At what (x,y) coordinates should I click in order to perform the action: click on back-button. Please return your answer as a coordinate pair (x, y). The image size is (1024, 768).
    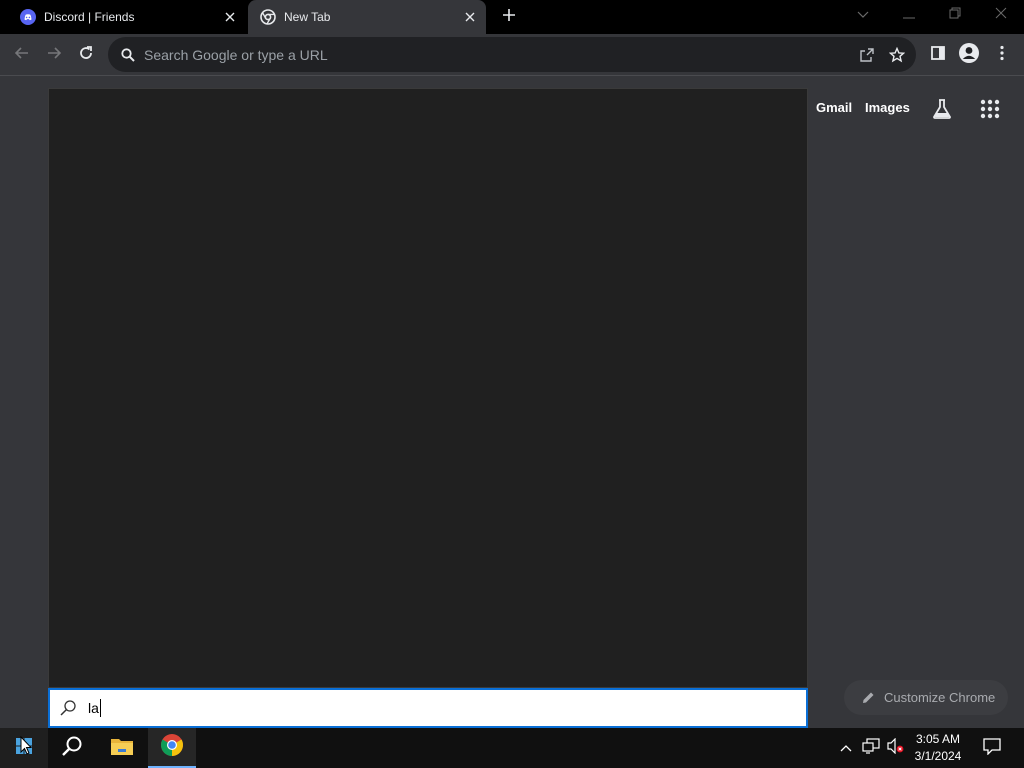
    Looking at the image, I should click on (22, 55).